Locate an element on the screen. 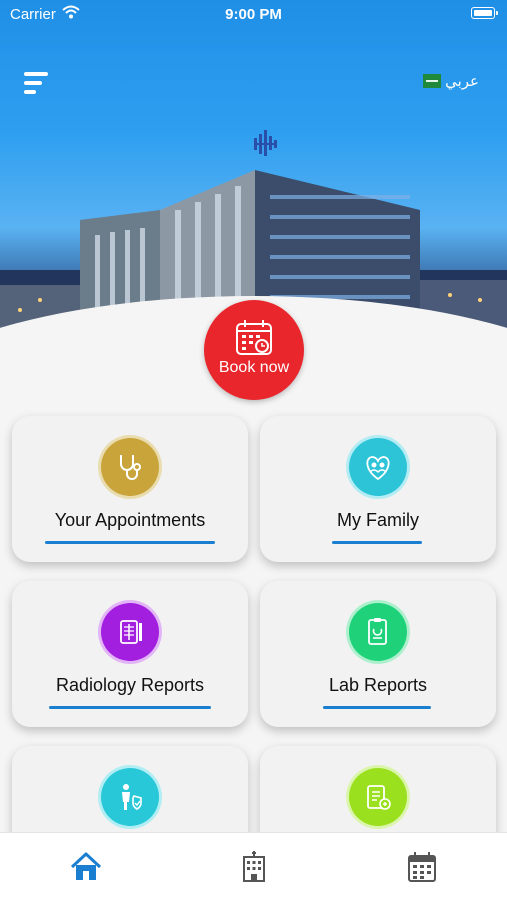 This screenshot has width=507, height=900. card-my-family: My Family is located at coordinates (378, 489).